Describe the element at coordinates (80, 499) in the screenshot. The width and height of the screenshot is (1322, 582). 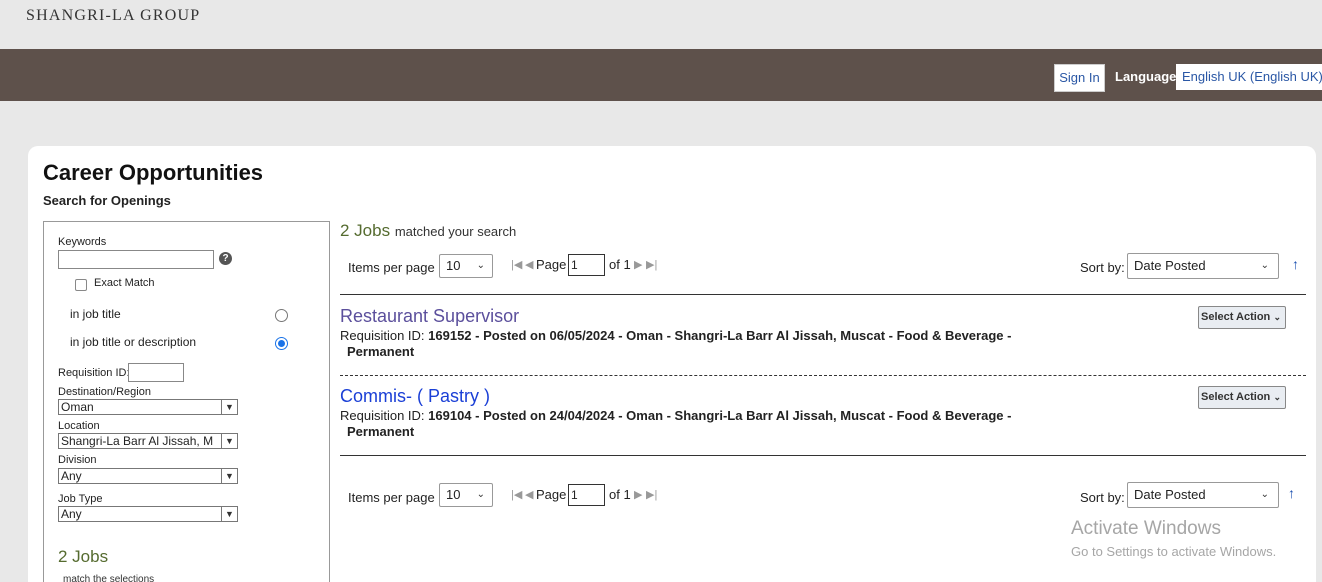
I see `job-type-label: Job Type` at that location.